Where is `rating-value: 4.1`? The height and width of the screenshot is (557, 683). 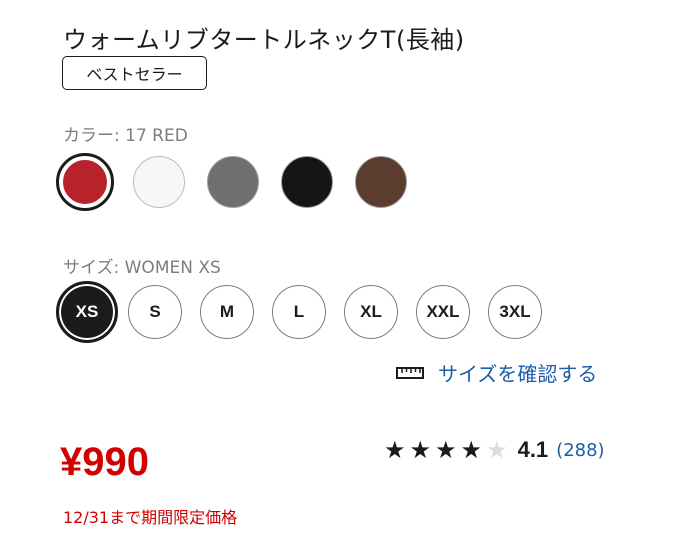 rating-value: 4.1 is located at coordinates (533, 449).